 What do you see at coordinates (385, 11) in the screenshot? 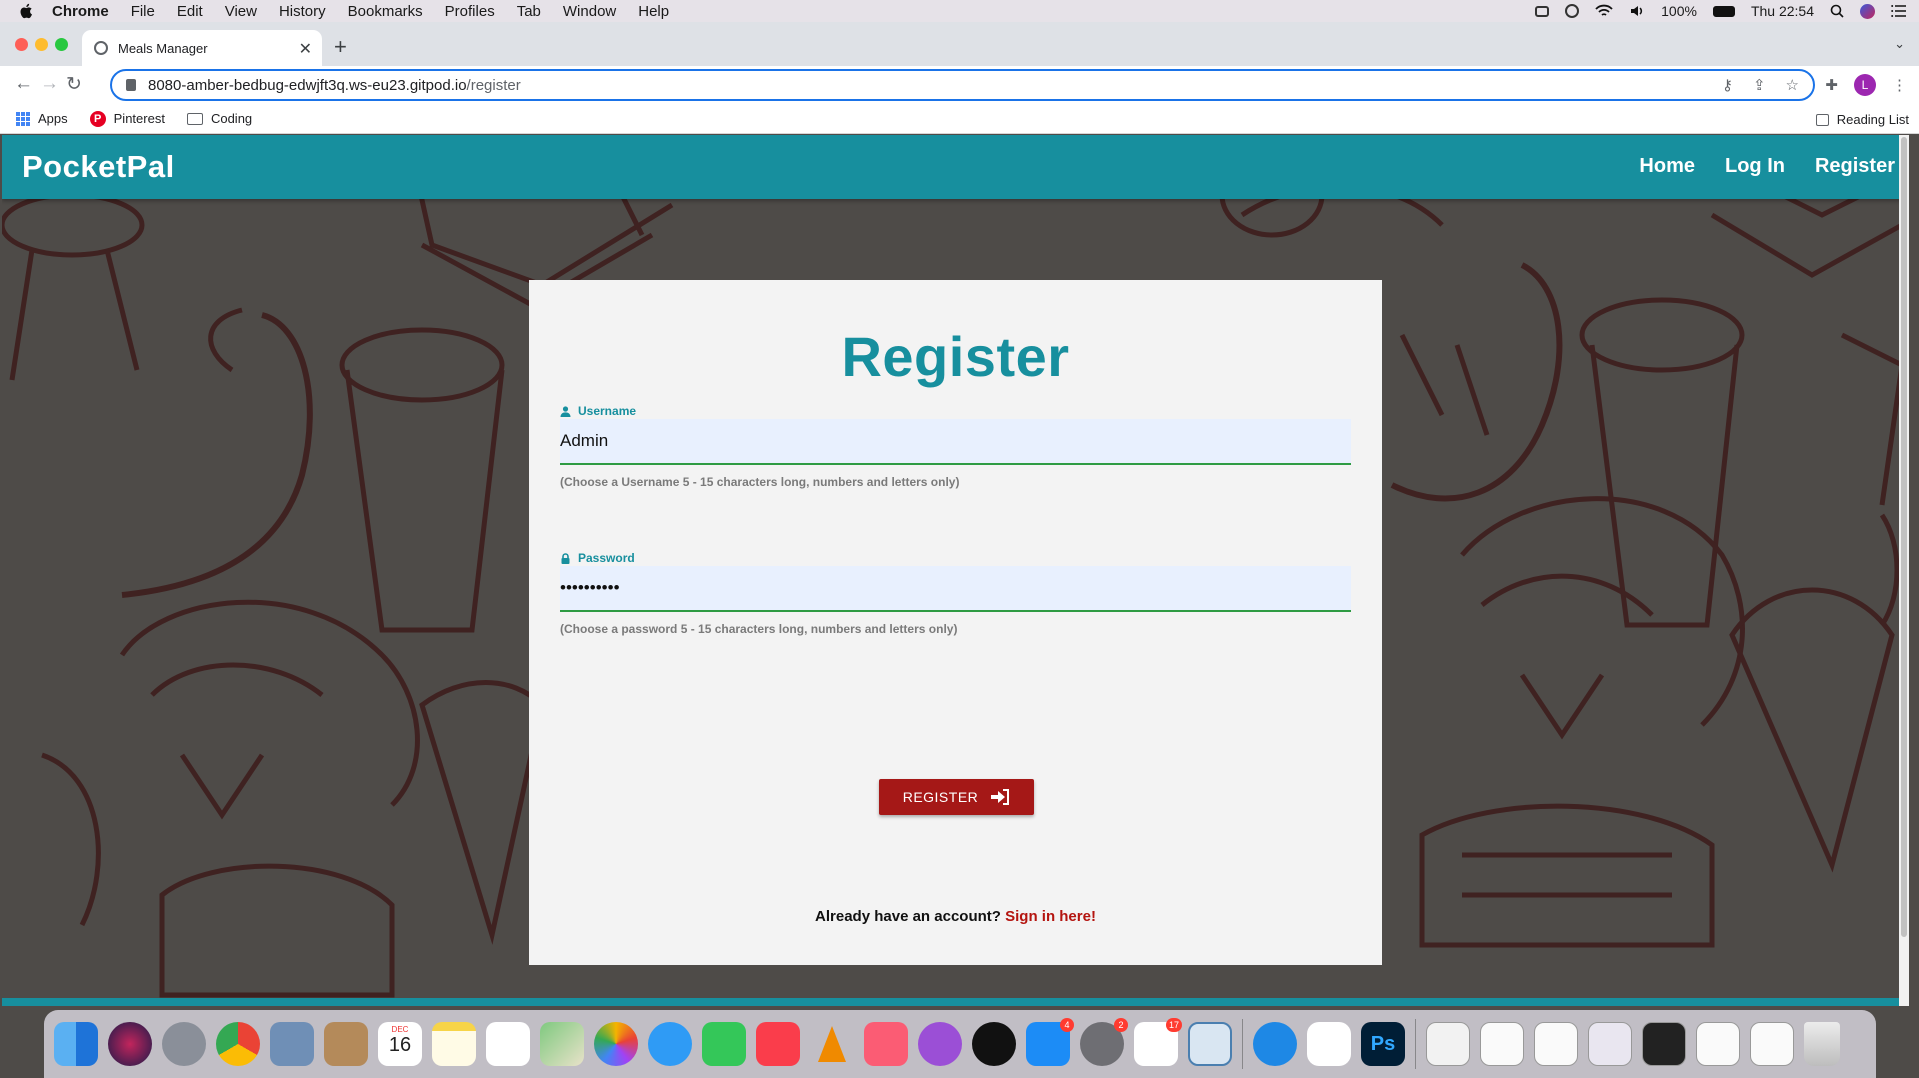
I see `menu-bookmarks: Bookmarks` at bounding box center [385, 11].